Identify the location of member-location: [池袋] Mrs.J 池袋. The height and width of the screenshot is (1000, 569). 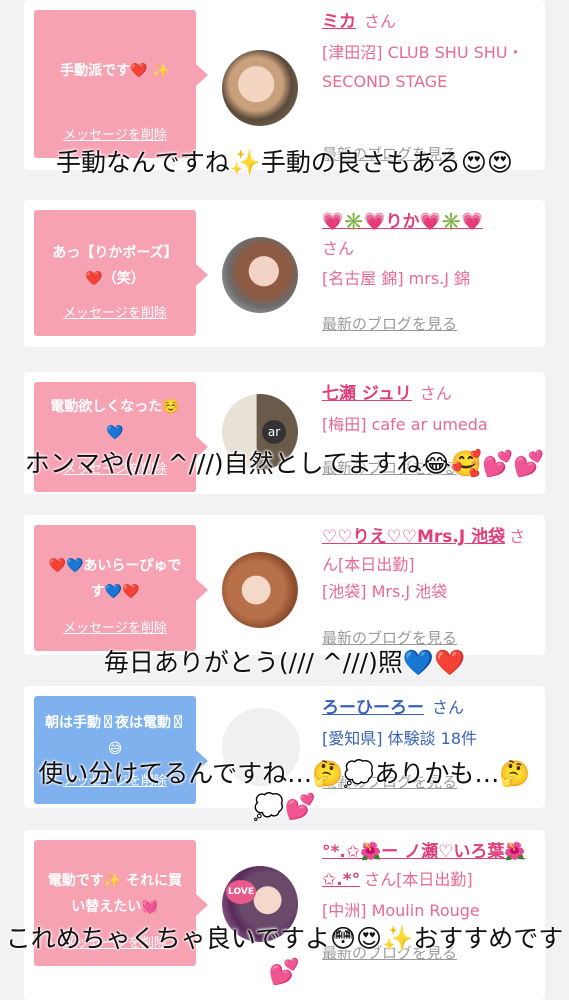
(385, 591).